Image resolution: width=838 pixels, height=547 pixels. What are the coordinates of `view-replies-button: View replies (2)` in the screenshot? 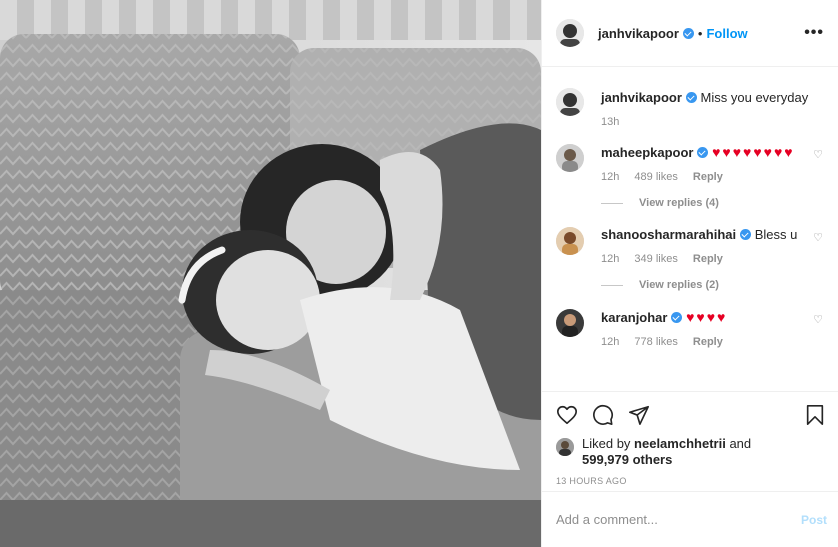 It's located at (713, 285).